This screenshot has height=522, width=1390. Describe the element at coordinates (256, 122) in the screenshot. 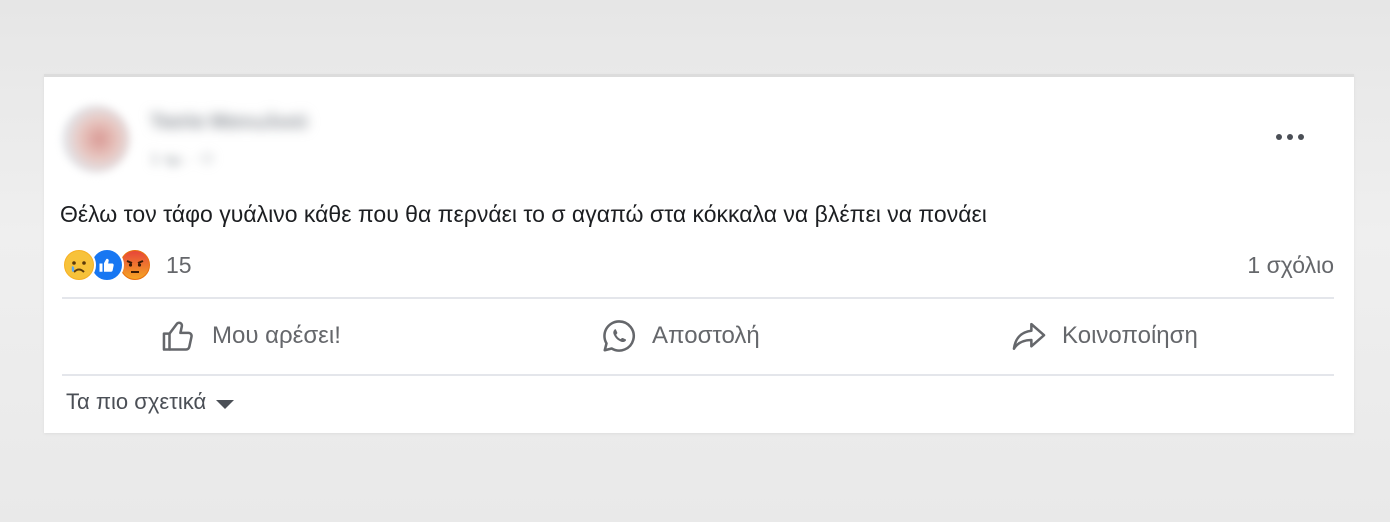

I see `author-name: Τασία Μανωλιού` at that location.